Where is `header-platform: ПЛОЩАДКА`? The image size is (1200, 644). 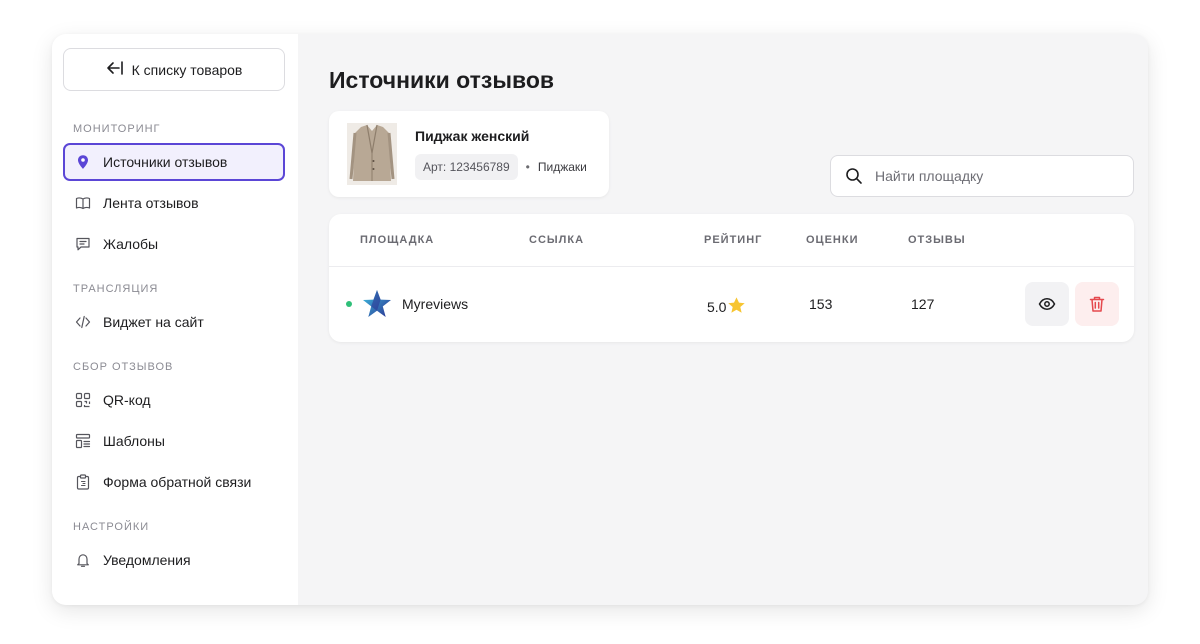 header-platform: ПЛОЩАДКА is located at coordinates (397, 240).